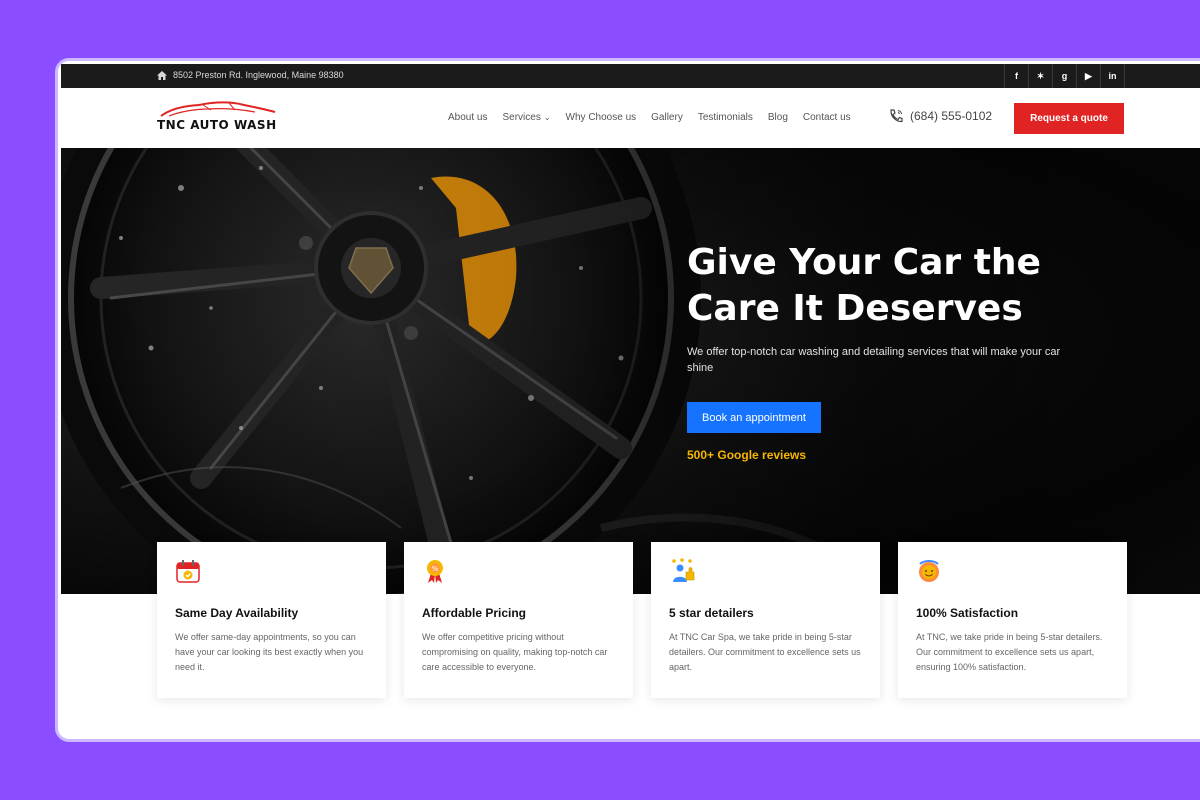  Describe the element at coordinates (1069, 118) in the screenshot. I see `request-quote-button: Request a quote` at that location.